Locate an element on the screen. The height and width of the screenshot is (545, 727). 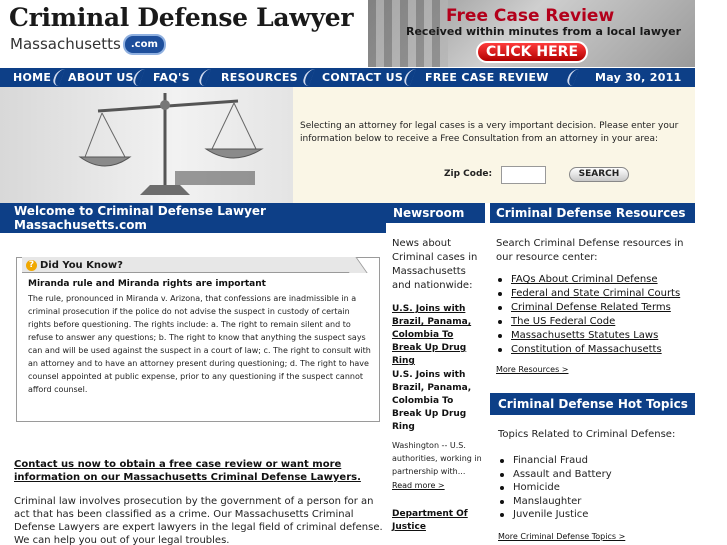
site-subtitle-text: Massachusetts is located at coordinates (65, 44).